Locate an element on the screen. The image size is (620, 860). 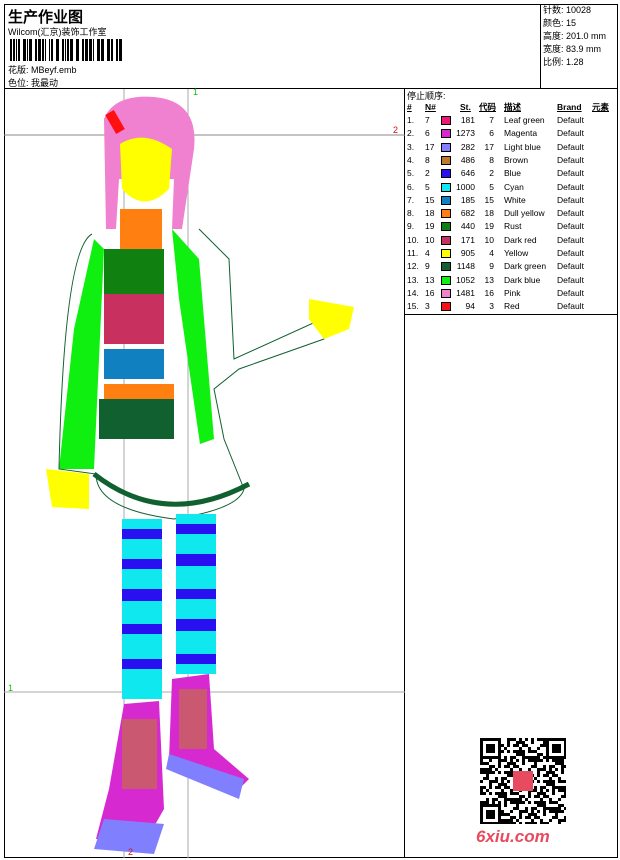
table-row: 10. 10 171 10 Dark red Default is located at coordinates (495, 239).